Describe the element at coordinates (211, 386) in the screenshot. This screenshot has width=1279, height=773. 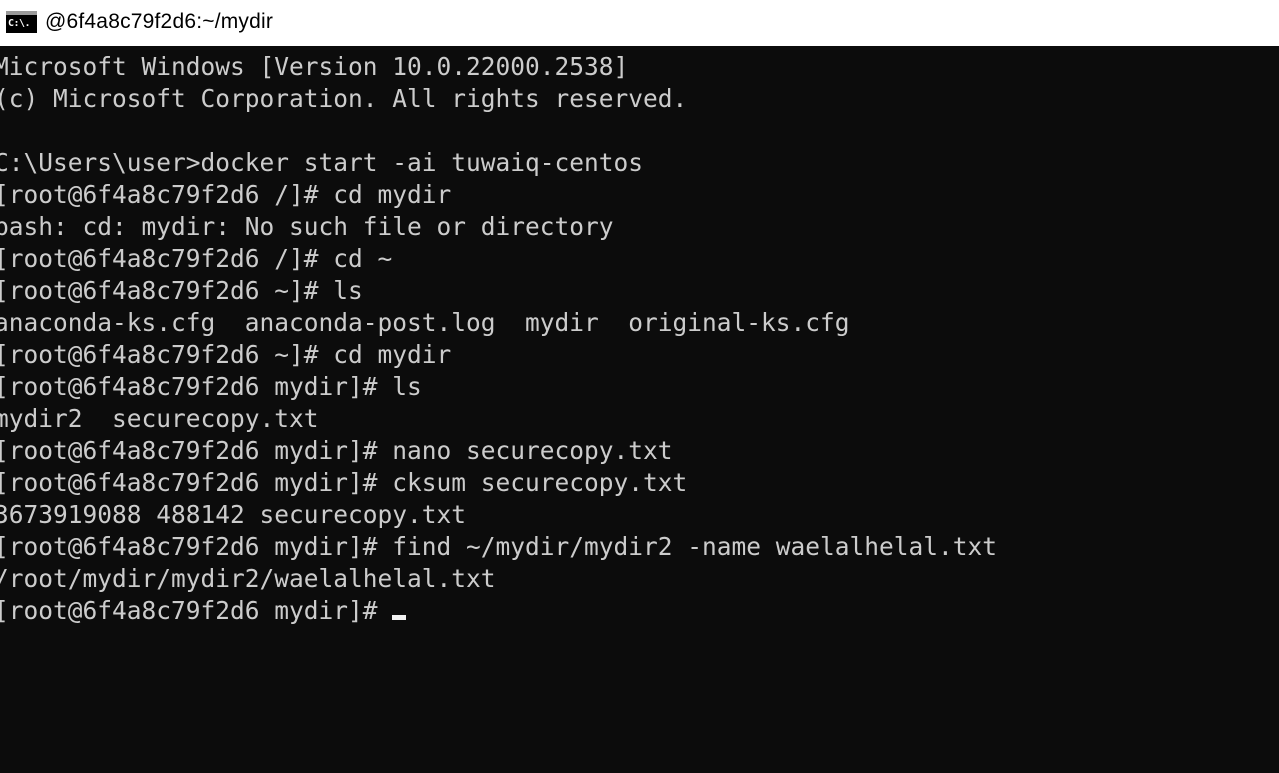
I see `terminal-line: [root@6f4a8c79f2d6 mydir]# ls` at that location.